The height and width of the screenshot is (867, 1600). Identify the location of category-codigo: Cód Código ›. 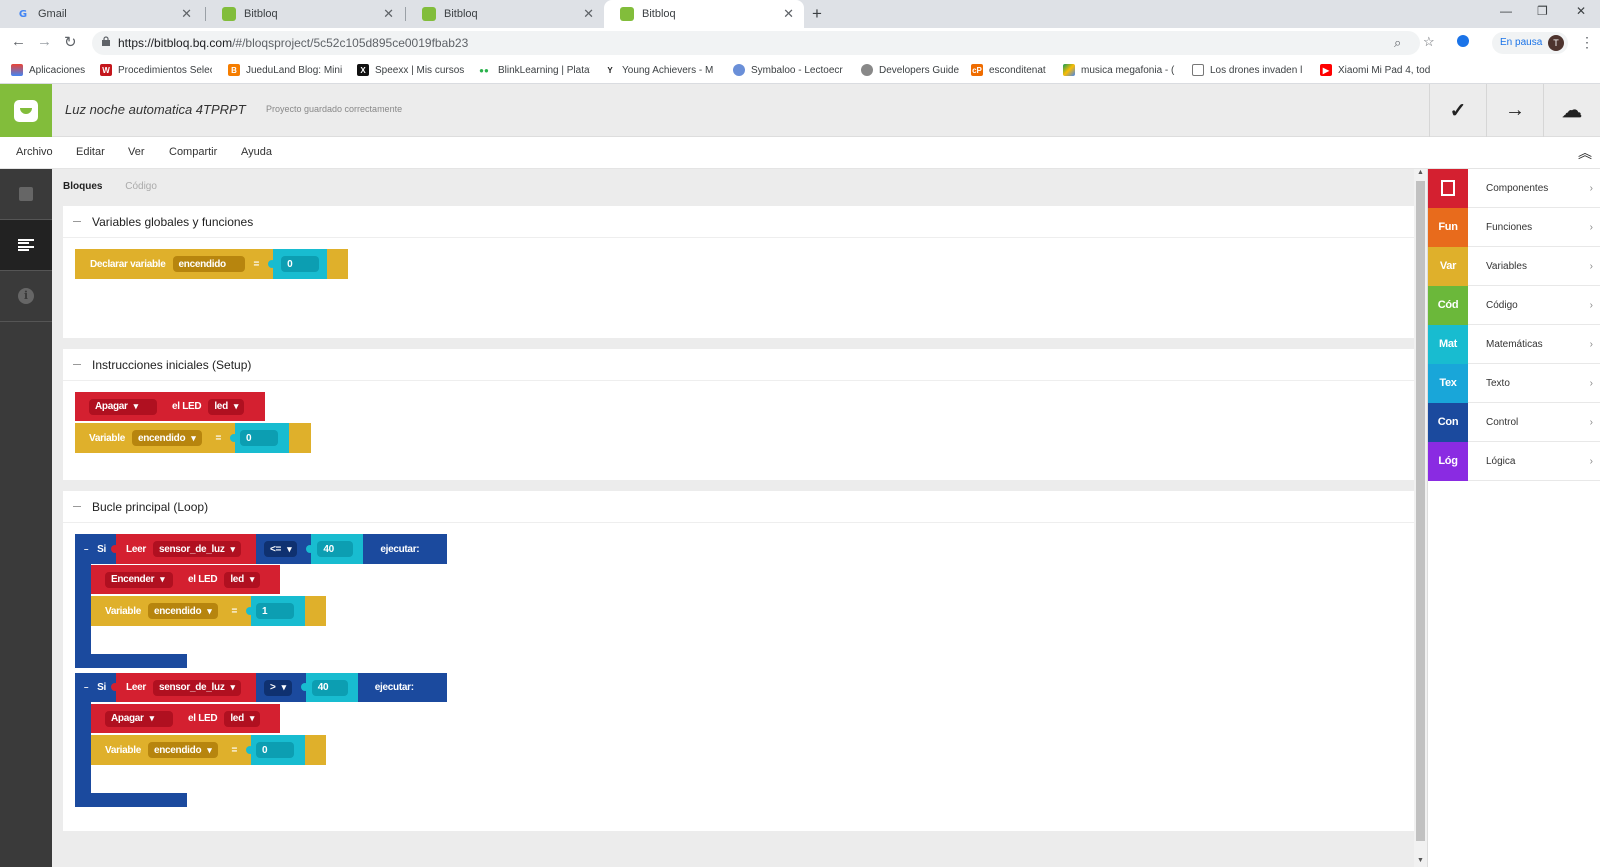
(1514, 305).